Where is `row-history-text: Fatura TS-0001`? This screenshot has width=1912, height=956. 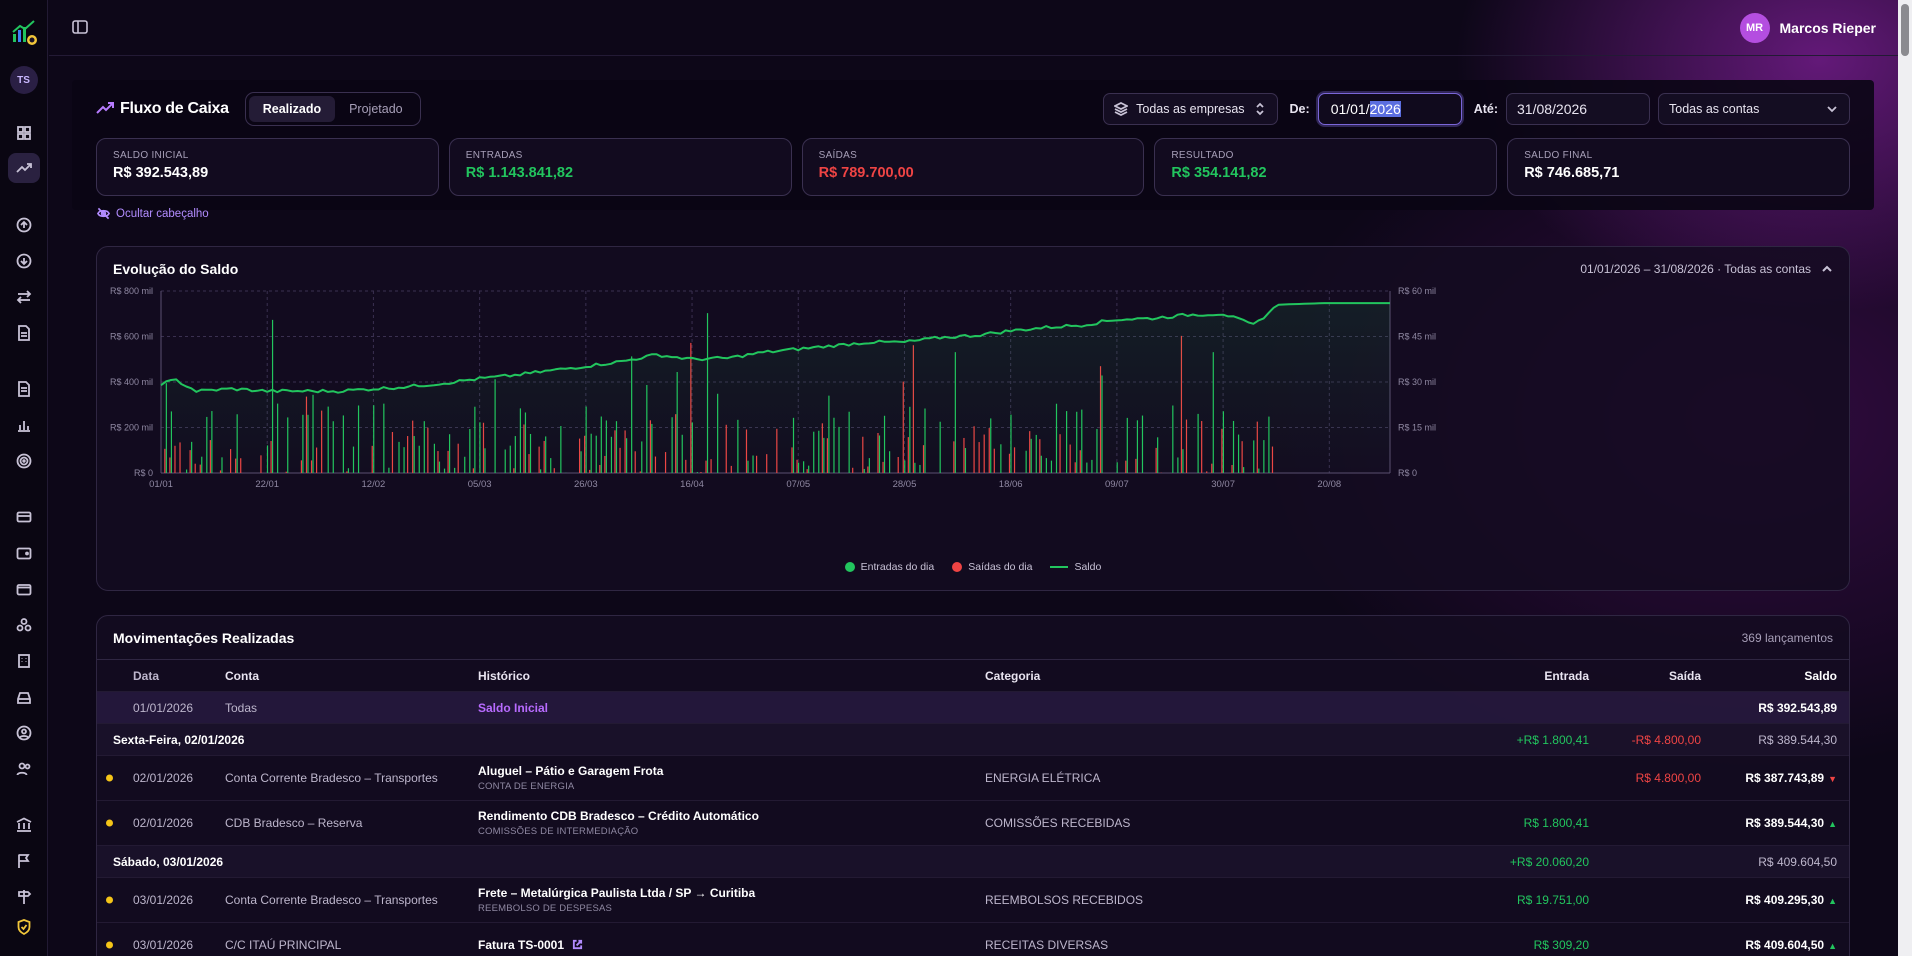
row-history-text: Fatura TS-0001 is located at coordinates (521, 945).